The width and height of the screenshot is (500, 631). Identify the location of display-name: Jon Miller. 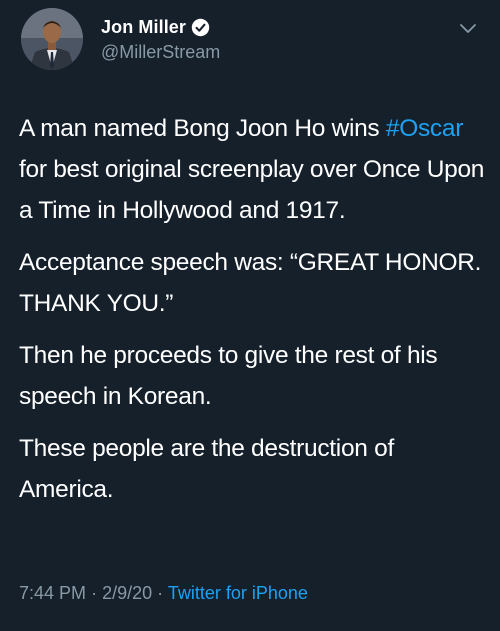
(143, 27).